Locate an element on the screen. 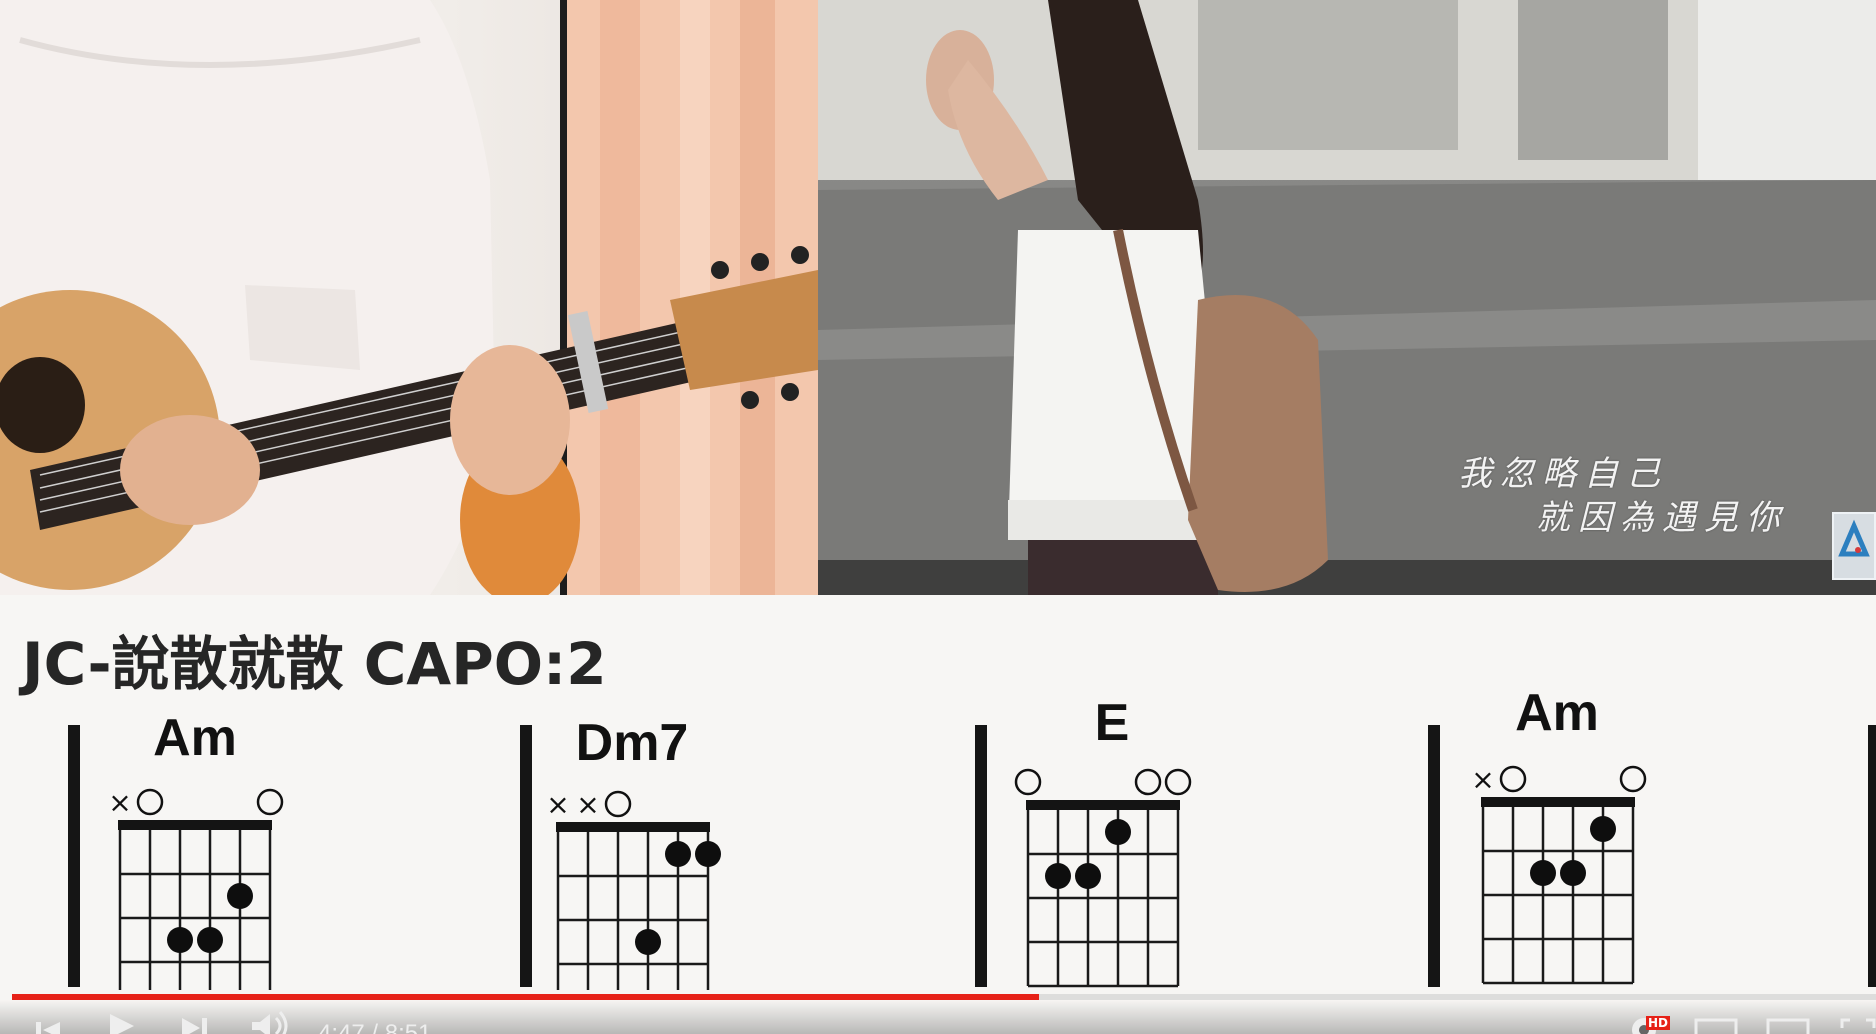 The height and width of the screenshot is (1034, 1876). hd-badge: HD is located at coordinates (1658, 1023).